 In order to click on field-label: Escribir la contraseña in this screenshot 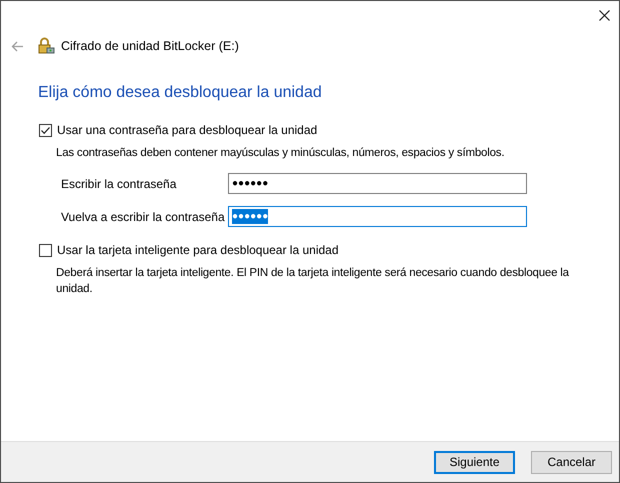, I will do `click(119, 184)`.